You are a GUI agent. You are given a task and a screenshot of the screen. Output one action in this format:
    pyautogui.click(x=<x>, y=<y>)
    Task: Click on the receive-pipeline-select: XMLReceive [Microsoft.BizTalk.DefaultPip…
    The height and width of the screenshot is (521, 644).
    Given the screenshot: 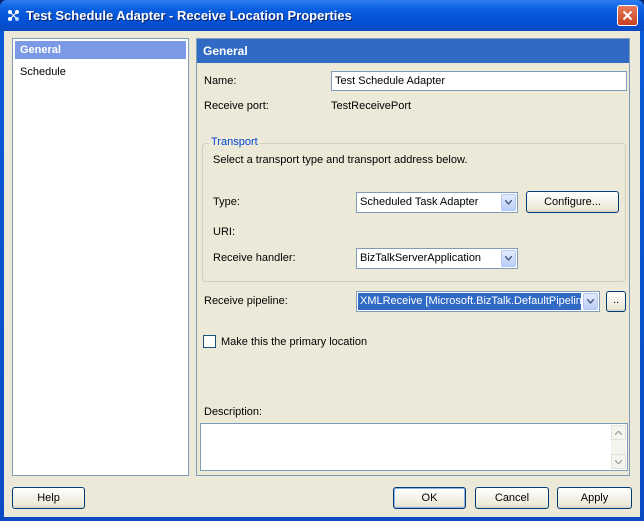 What is the action you would take?
    pyautogui.click(x=478, y=301)
    